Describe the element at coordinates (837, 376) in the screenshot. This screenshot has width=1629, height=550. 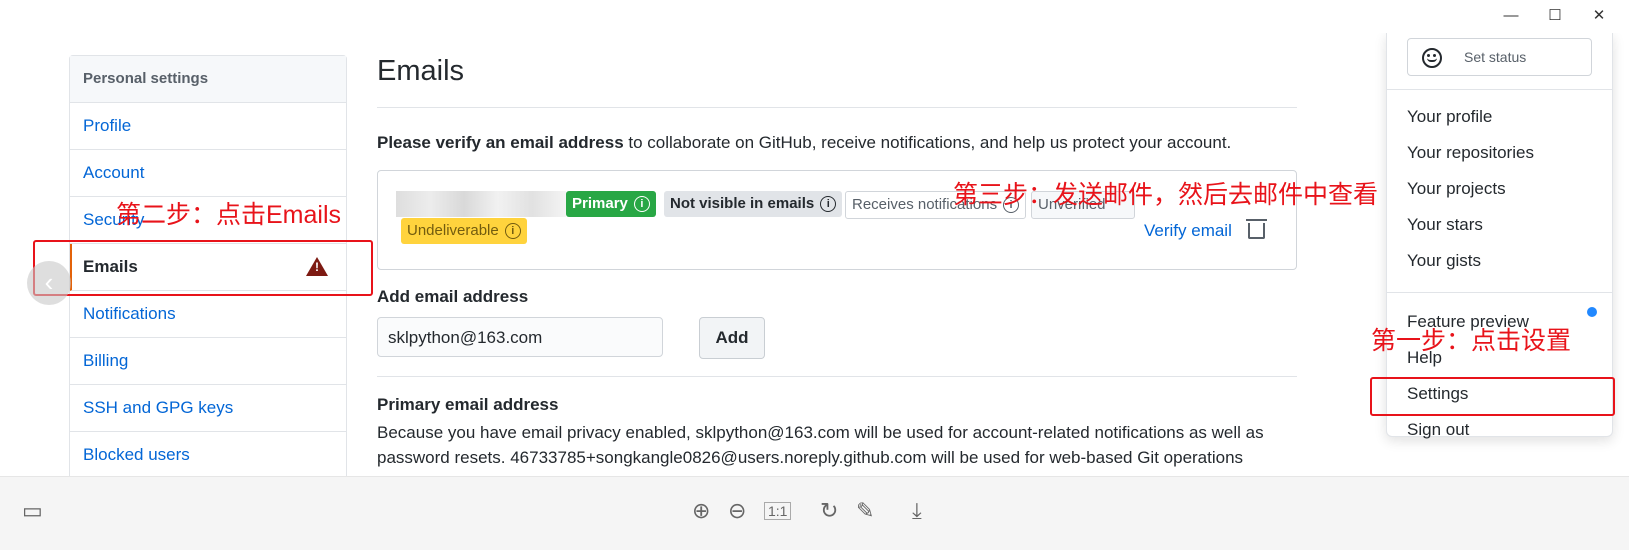
I see `section-divider` at that location.